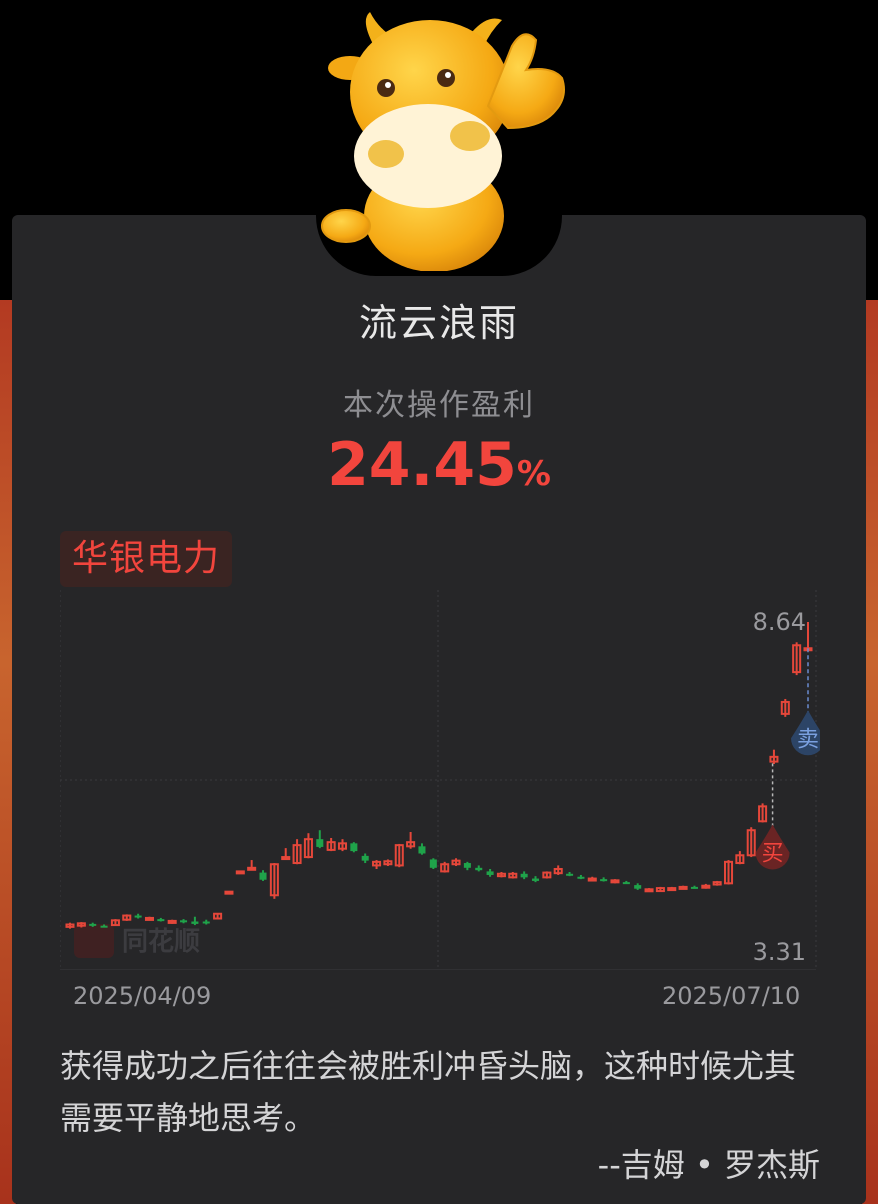 The width and height of the screenshot is (878, 1204). I want to click on profit-value: 24.45%, so click(439, 465).